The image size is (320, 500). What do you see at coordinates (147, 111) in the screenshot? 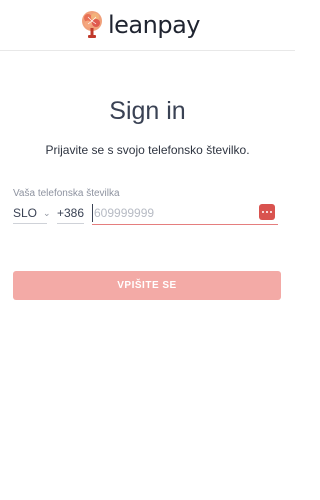
I see `page-title: Sign in` at bounding box center [147, 111].